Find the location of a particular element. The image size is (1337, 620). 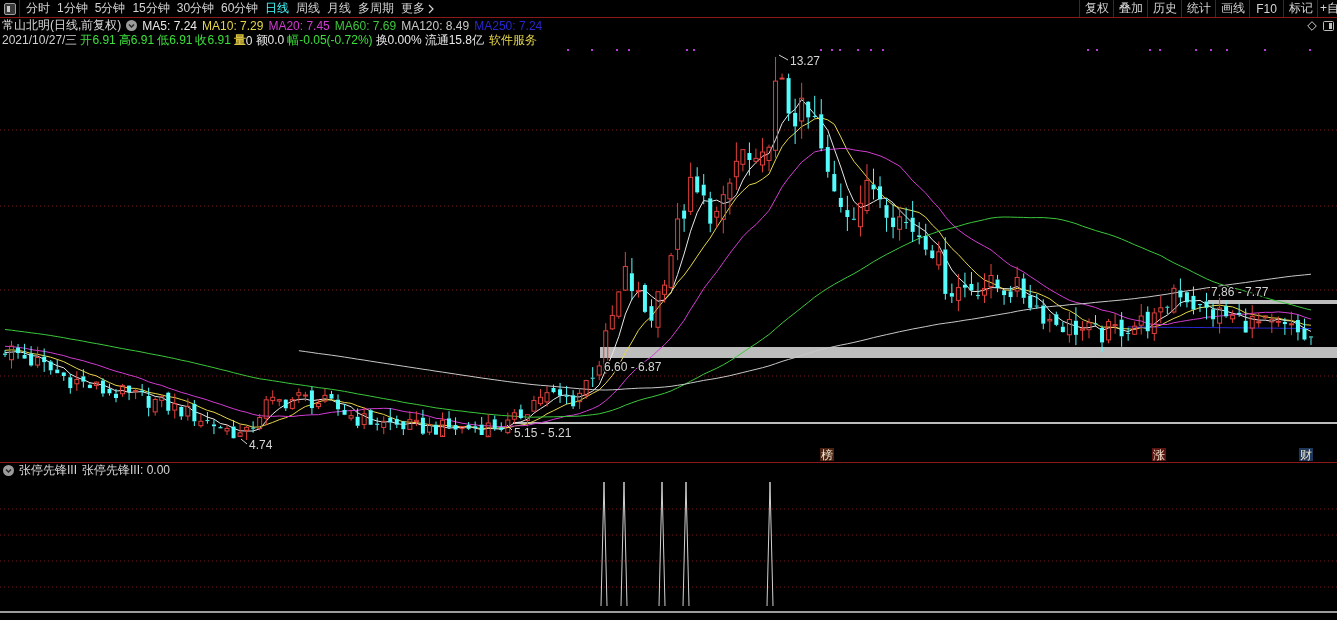

event-tag: 财 is located at coordinates (1306, 455).